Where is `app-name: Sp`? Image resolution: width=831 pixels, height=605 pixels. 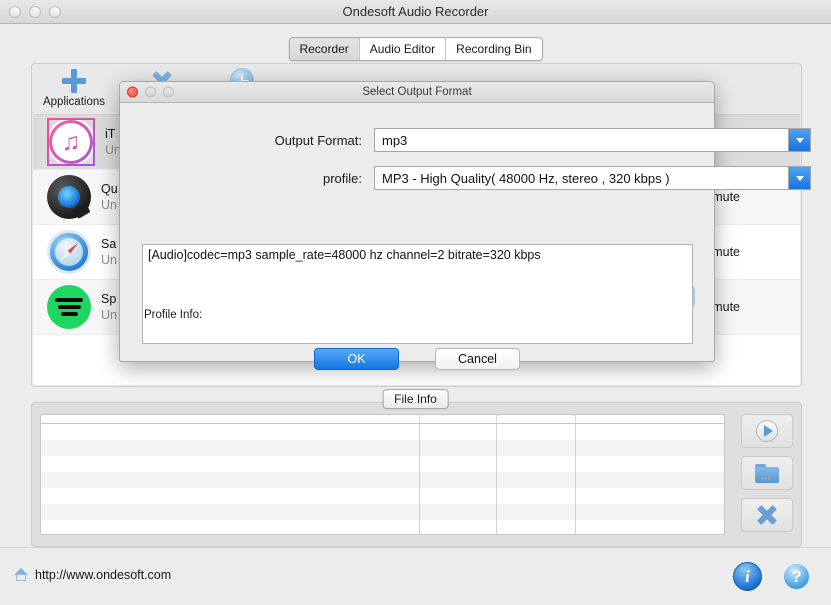
app-name: Sp is located at coordinates (109, 299).